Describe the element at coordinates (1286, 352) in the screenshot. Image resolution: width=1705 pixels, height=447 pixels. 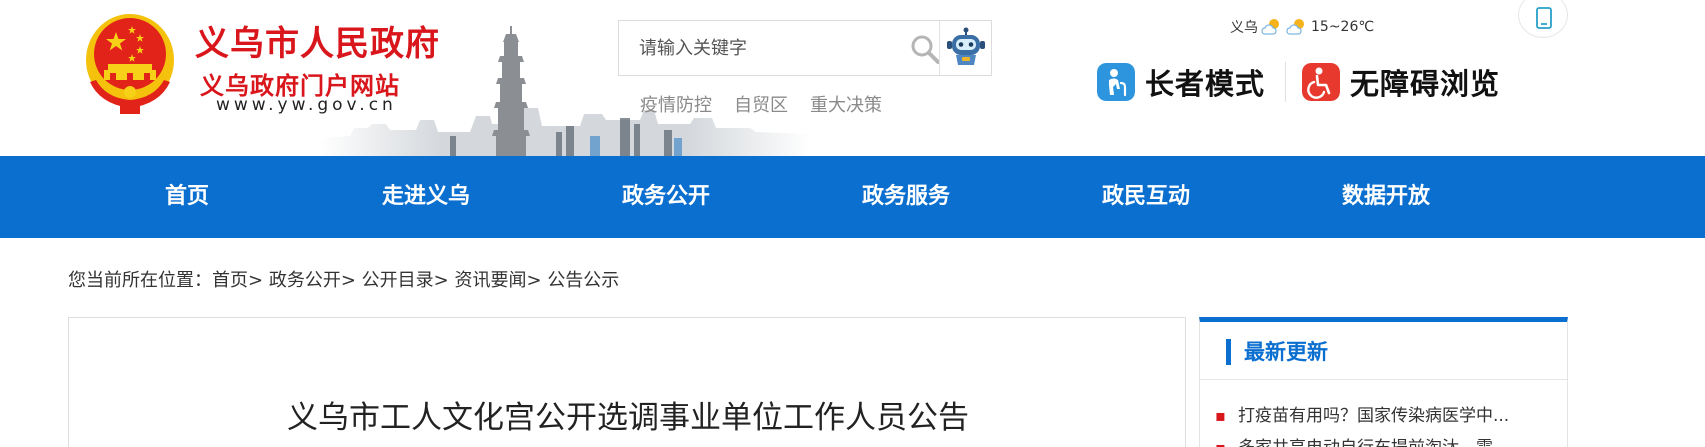
I see `latest-updates-title: 最新更新` at that location.